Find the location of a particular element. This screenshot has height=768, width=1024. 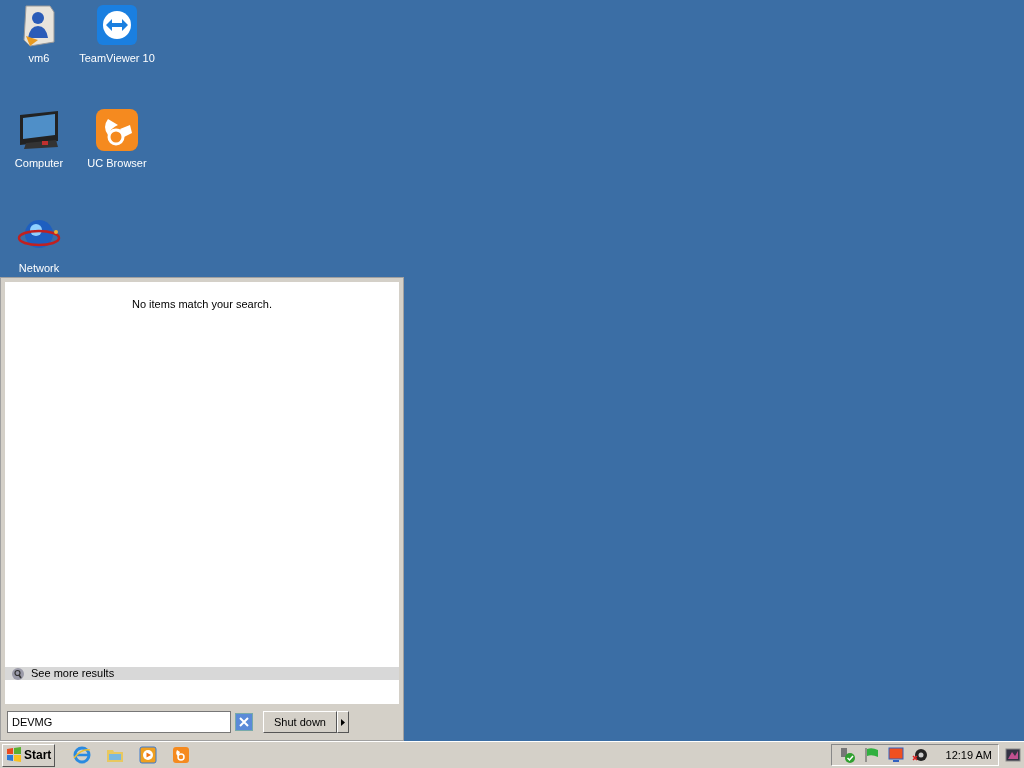

shut-down-options-button is located at coordinates (343, 722).